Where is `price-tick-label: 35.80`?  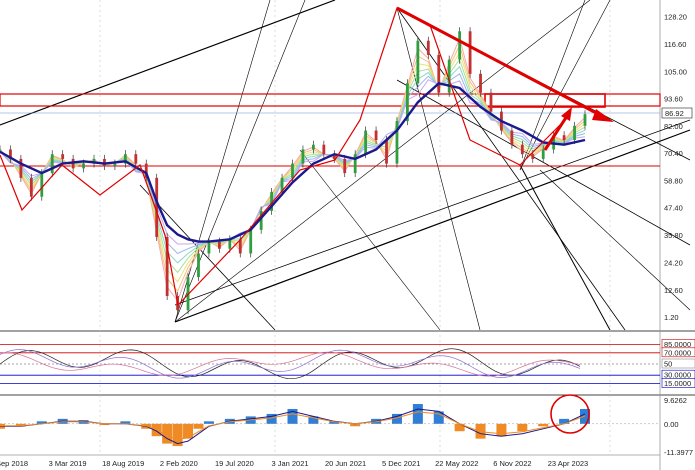
price-tick-label: 35.80 is located at coordinates (673, 235).